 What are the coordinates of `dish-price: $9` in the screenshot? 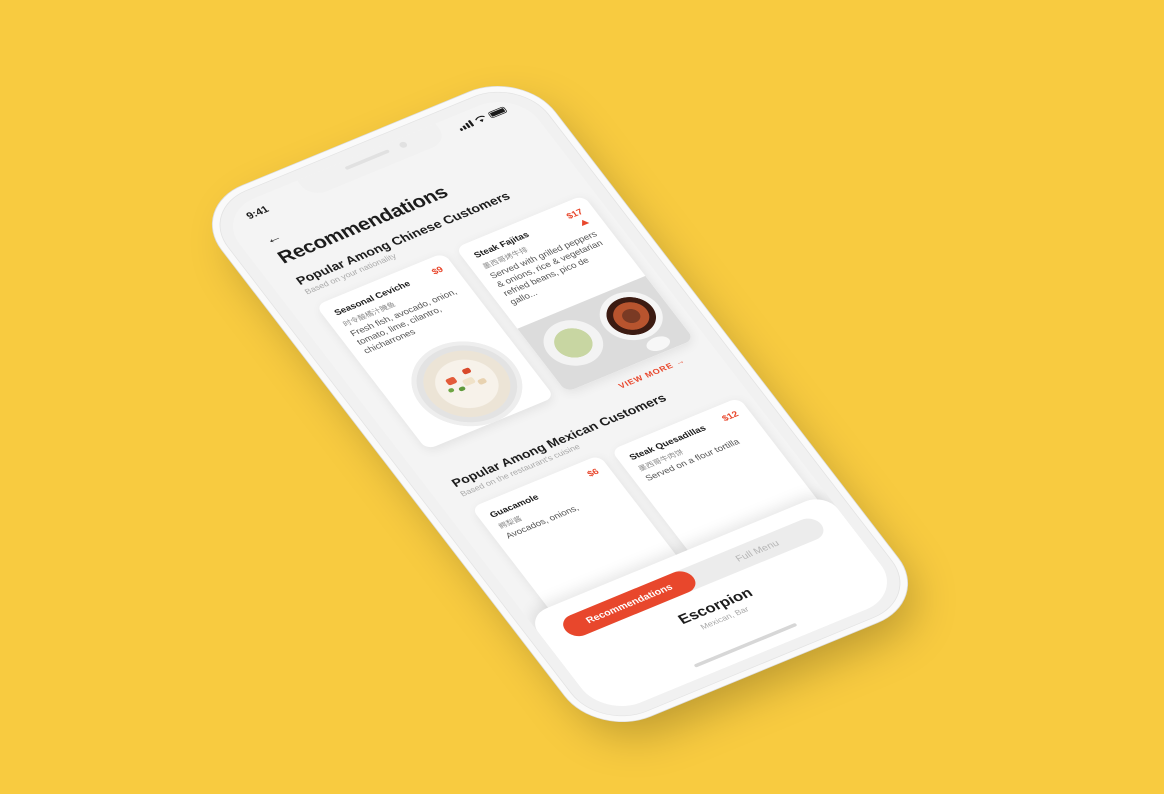 It's located at (437, 270).